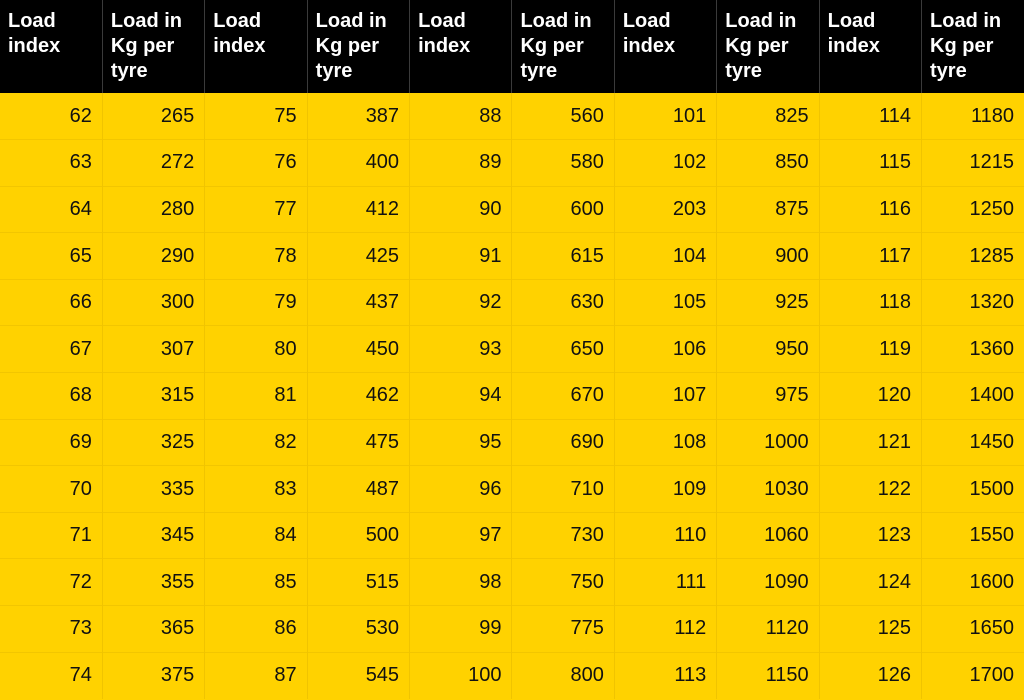 This screenshot has width=1024, height=700. Describe the element at coordinates (256, 302) in the screenshot. I see `cell-load-index: 79` at that location.